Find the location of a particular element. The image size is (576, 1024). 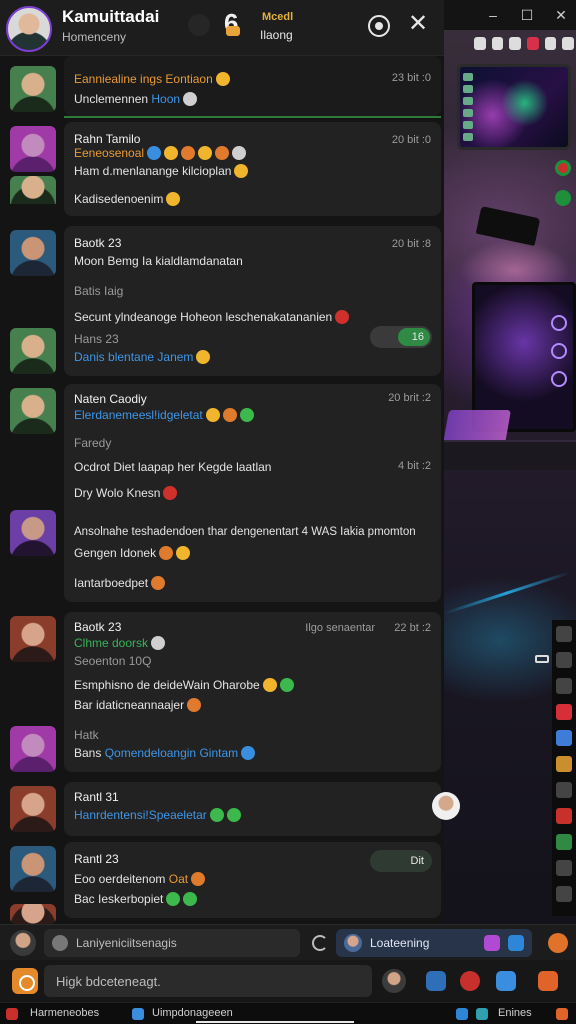

neon-strip is located at coordinates (507, 593).